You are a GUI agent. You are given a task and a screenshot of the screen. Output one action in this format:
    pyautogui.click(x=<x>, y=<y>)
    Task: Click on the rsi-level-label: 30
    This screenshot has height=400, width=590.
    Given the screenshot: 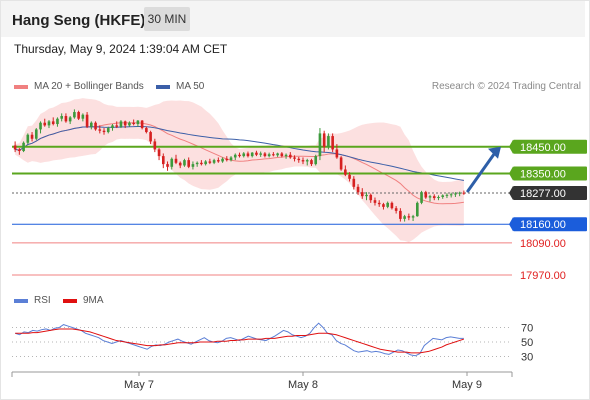 What is the action you would take?
    pyautogui.click(x=527, y=358)
    